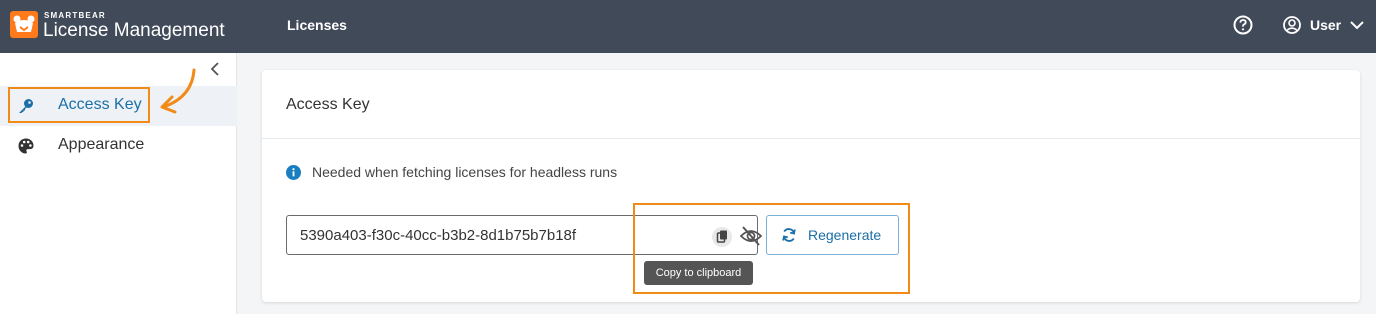 This screenshot has width=1376, height=314. I want to click on annotation-arrow-icon, so click(178, 91).